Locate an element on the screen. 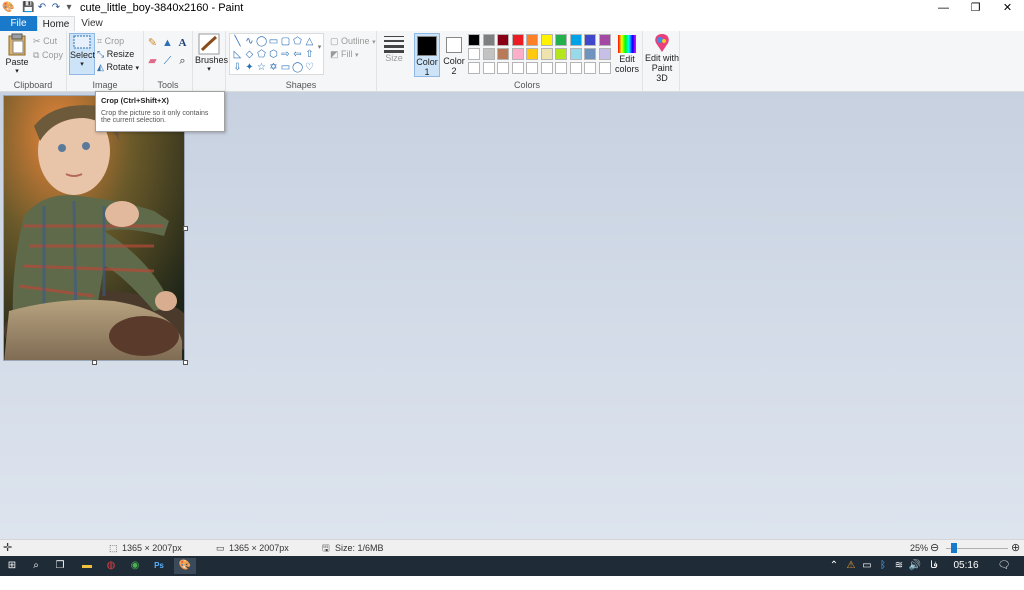 Image resolution: width=1024 pixels, height=590 pixels. rectangle-shape-icon: ▭ is located at coordinates (273, 41).